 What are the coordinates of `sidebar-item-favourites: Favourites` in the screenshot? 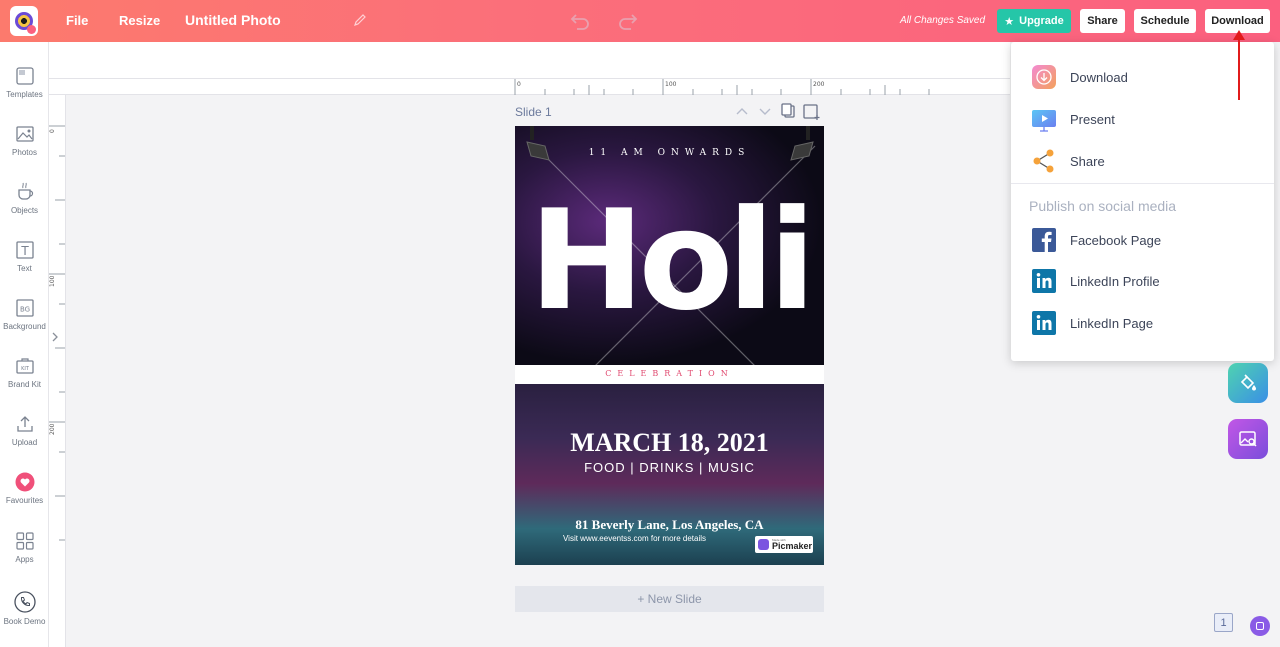 It's located at (24, 488).